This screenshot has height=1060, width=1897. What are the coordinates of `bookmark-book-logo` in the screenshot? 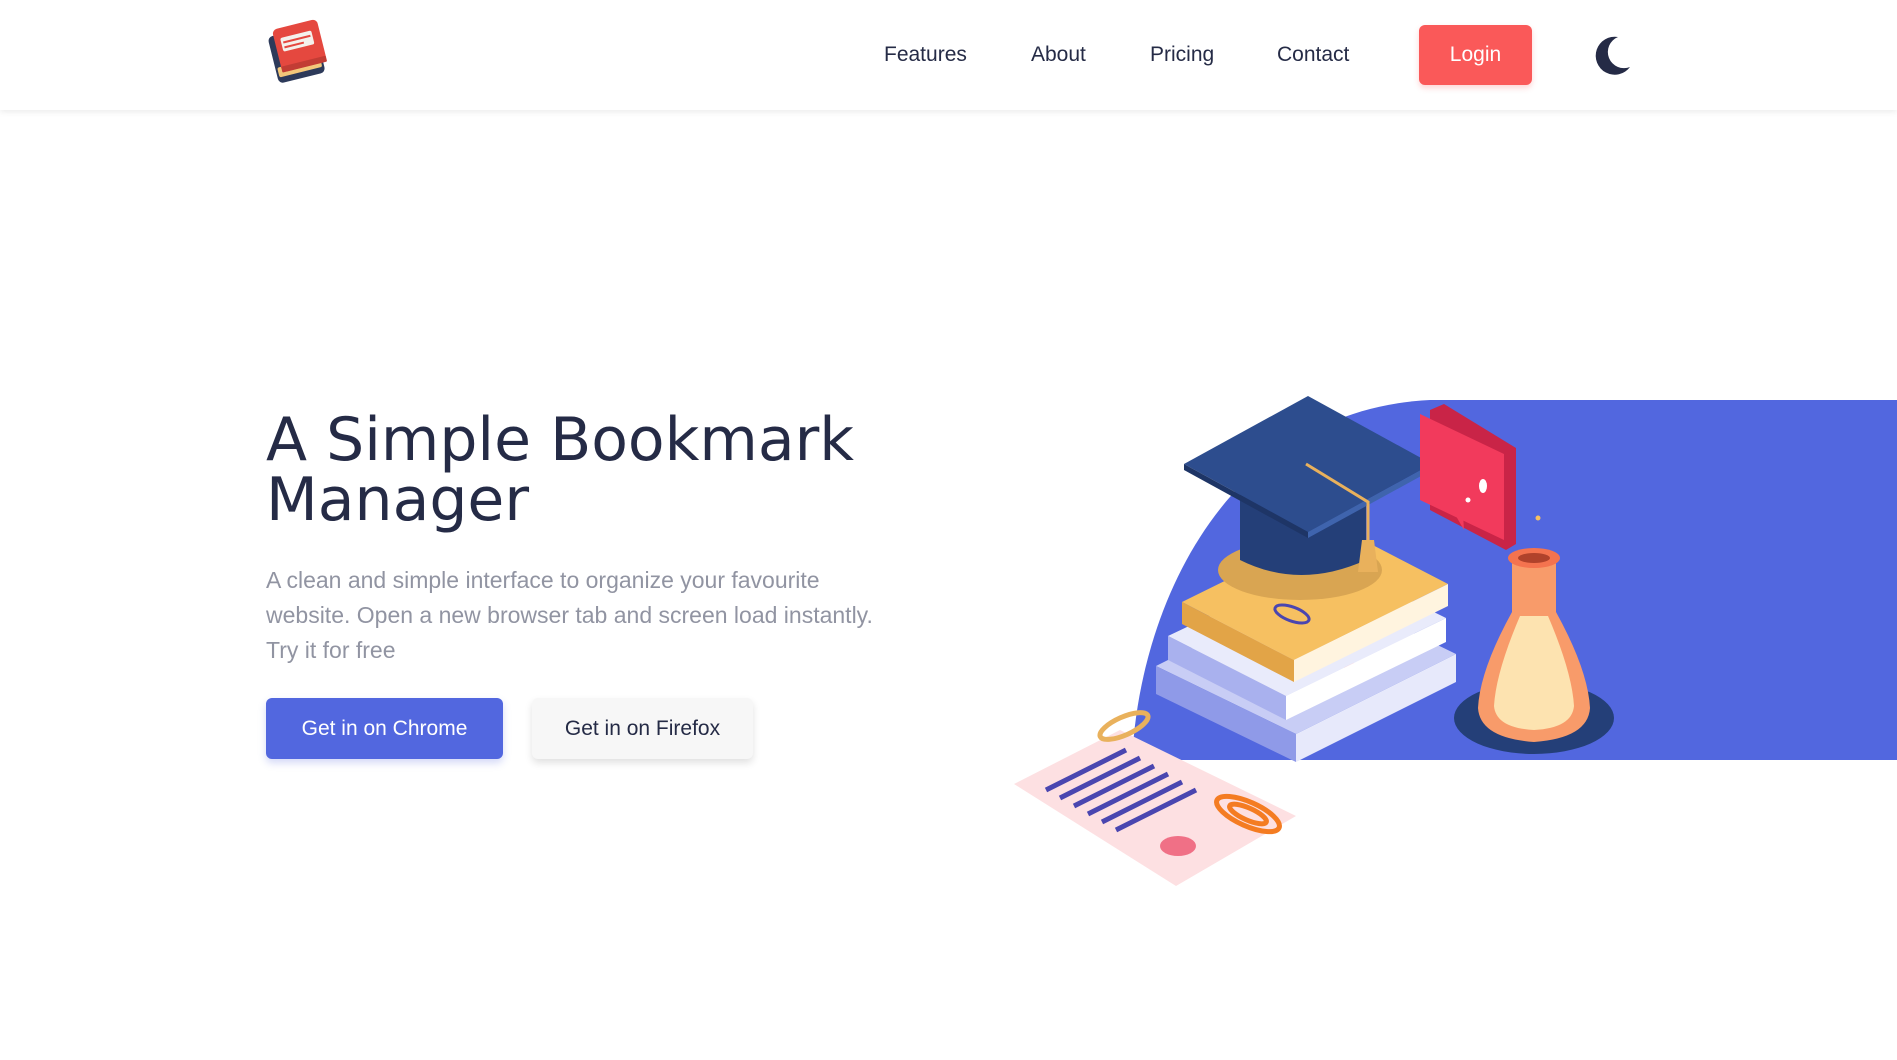 It's located at (299, 52).